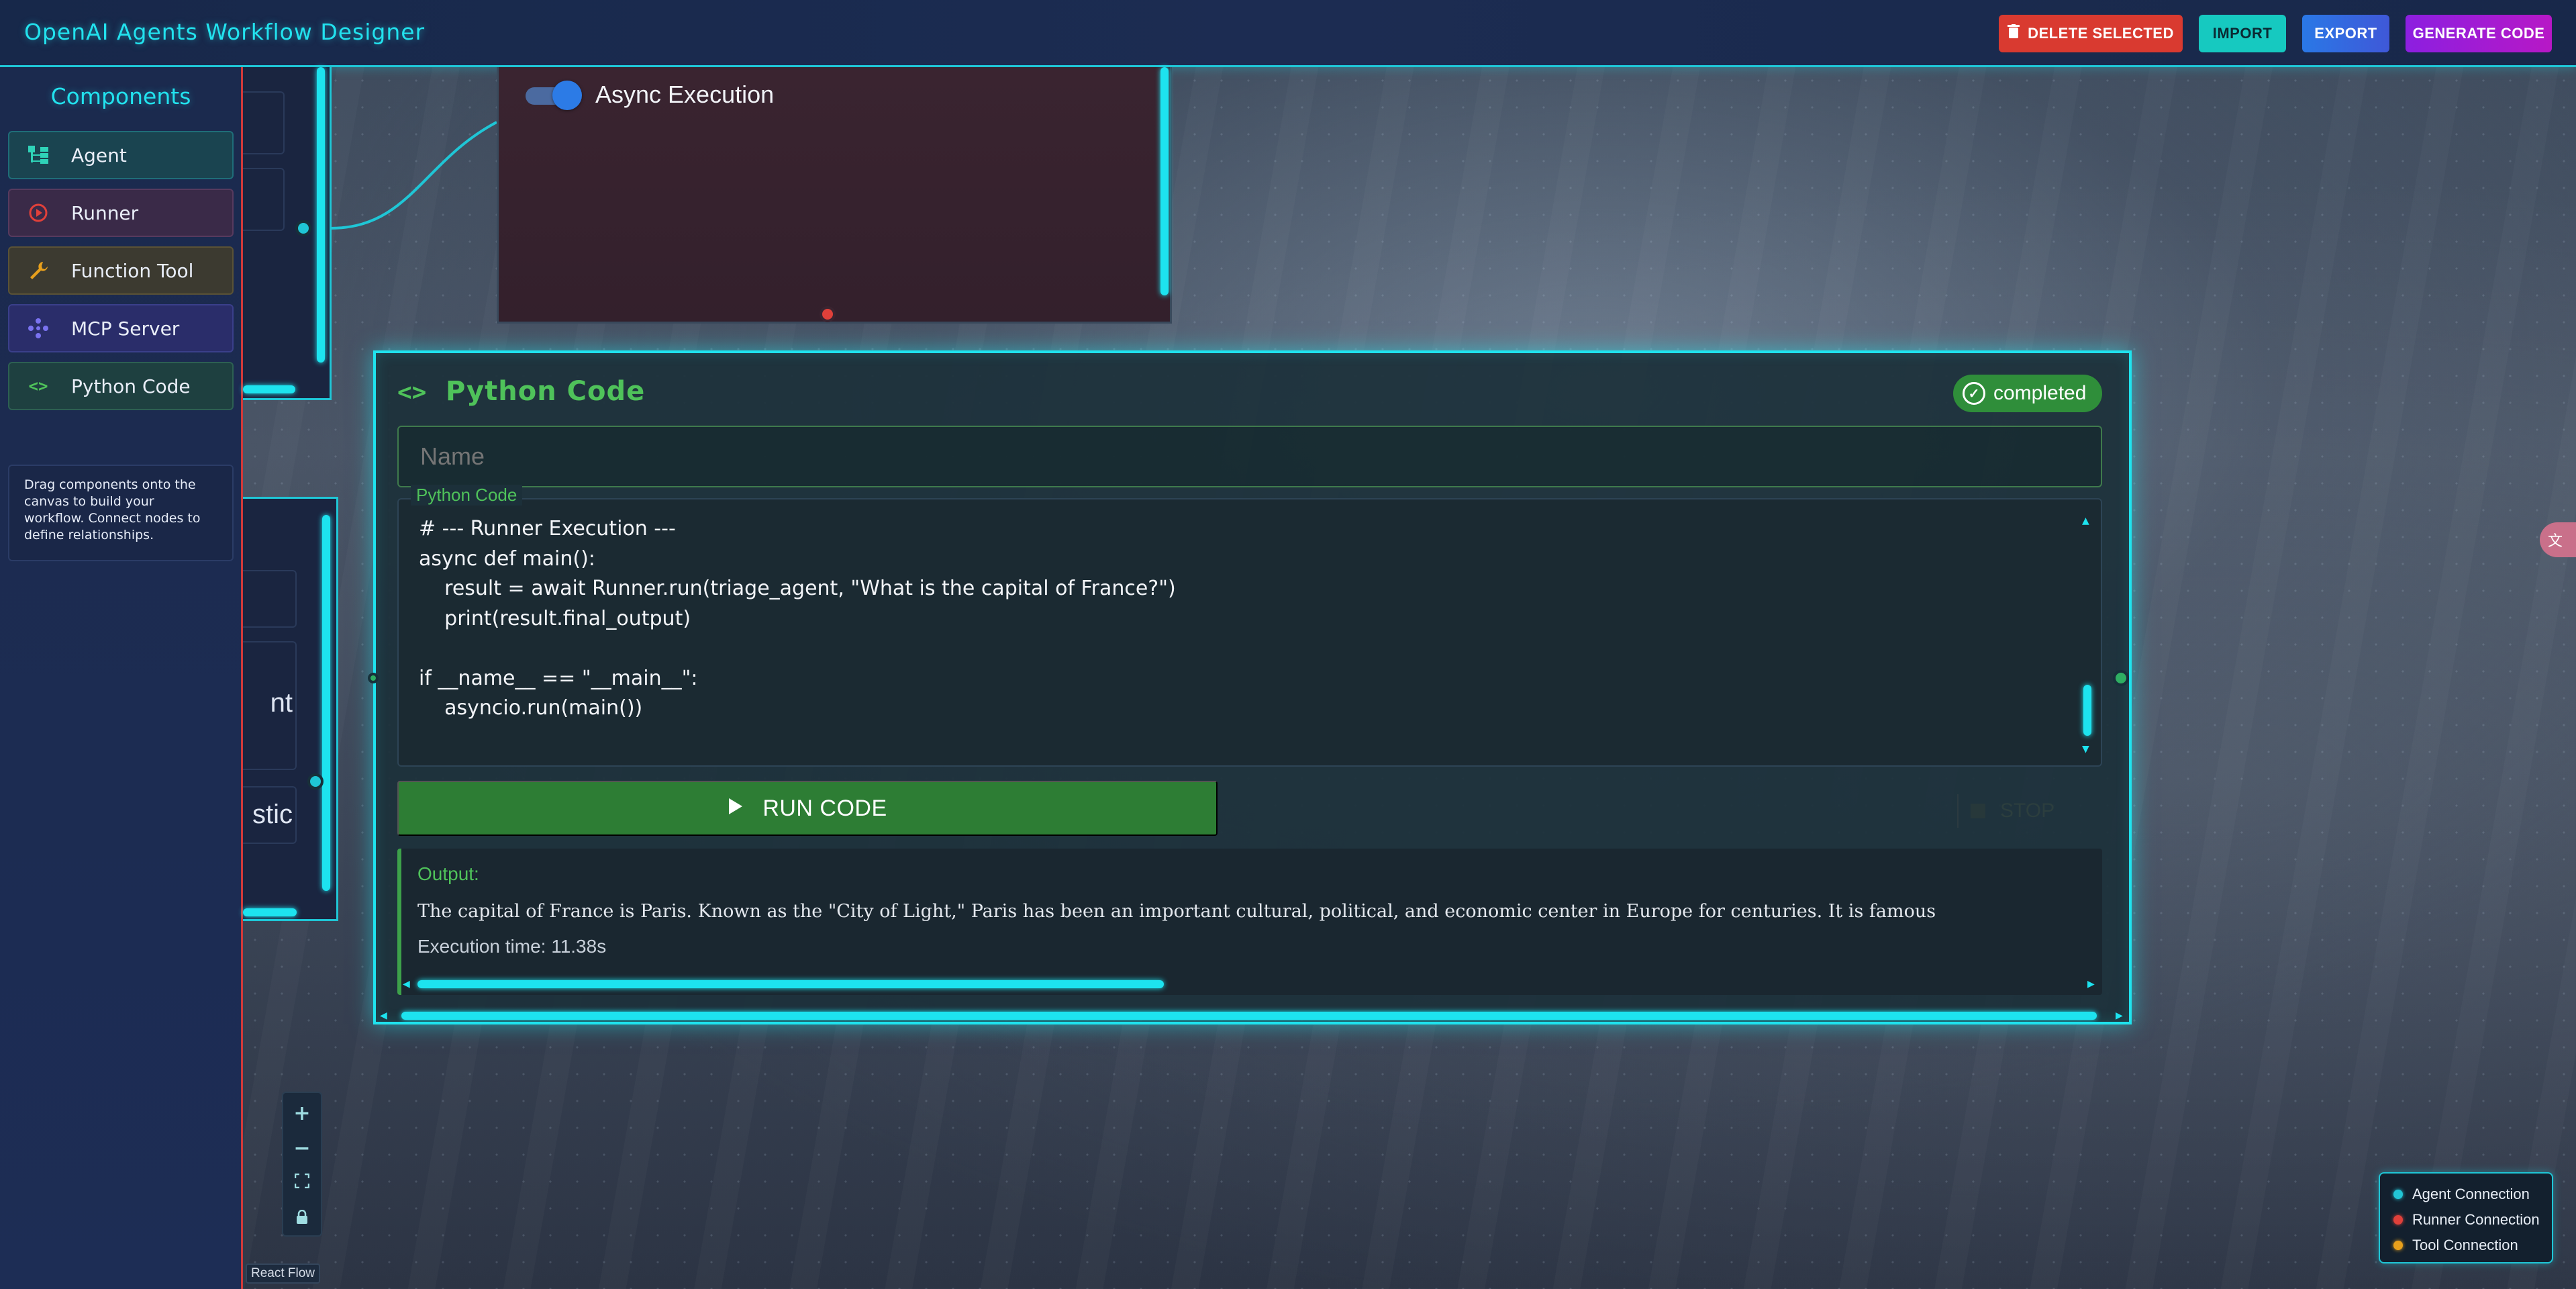 The width and height of the screenshot is (2576, 1289). Describe the element at coordinates (2476, 1219) in the screenshot. I see `legend-label: Runner Connection` at that location.